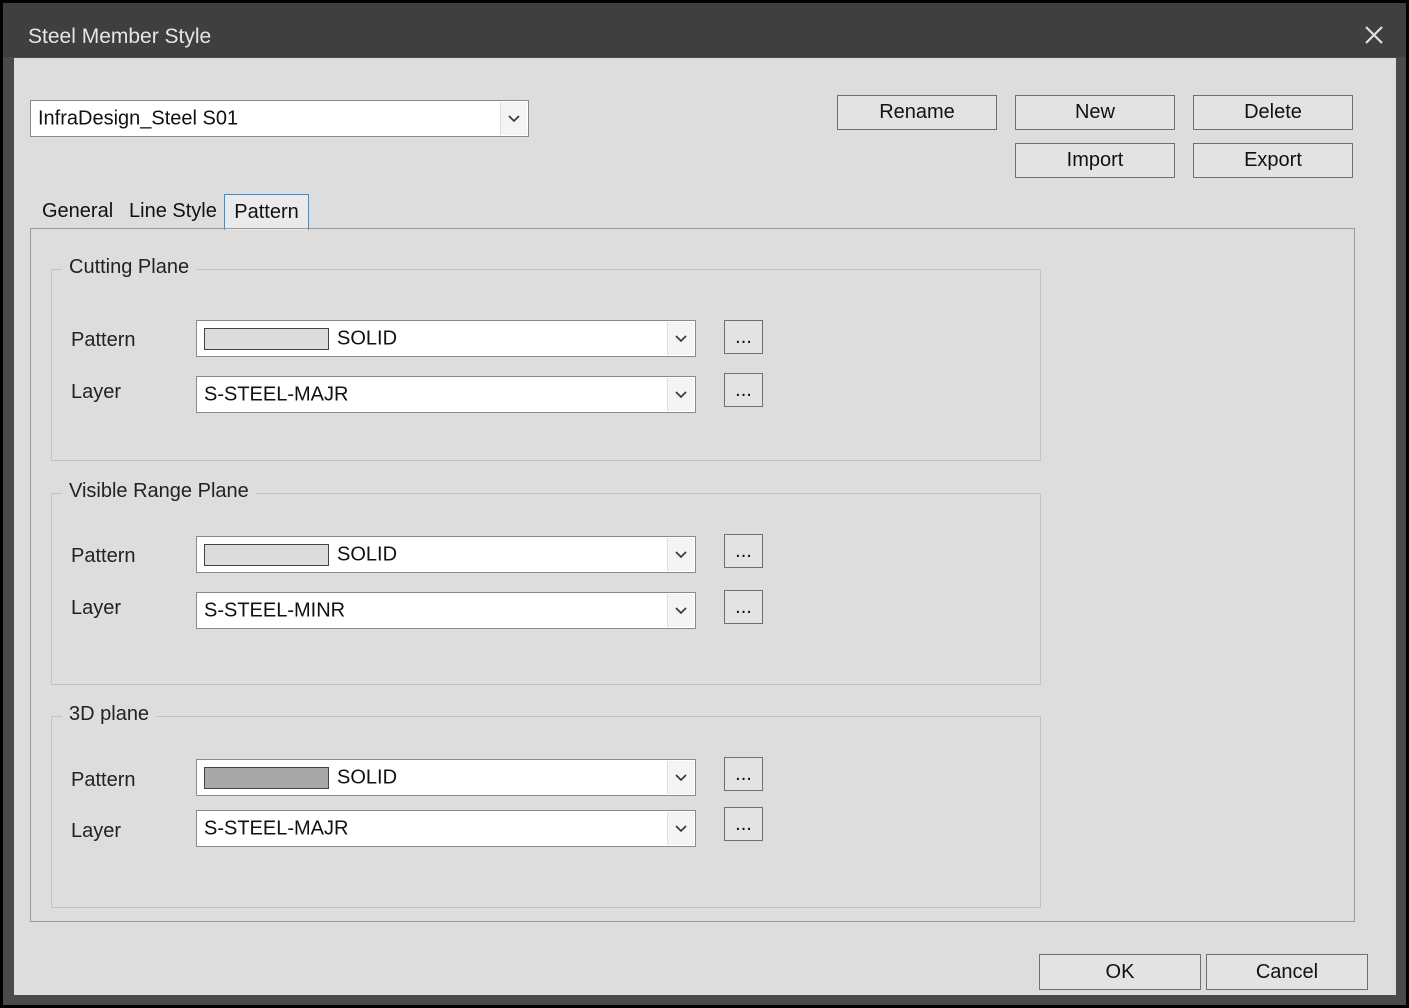  I want to click on delete-button: Delete, so click(1273, 112).